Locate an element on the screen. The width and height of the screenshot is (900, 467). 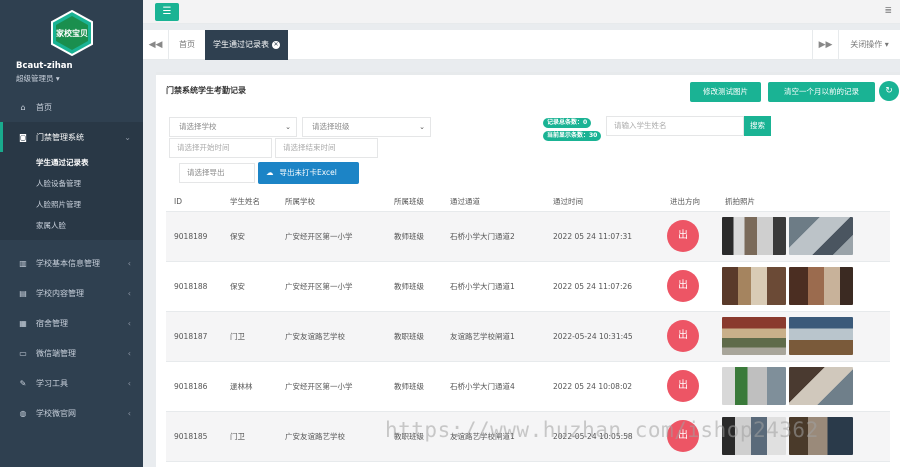
student-name-search-input: 请输入学生姓名 is located at coordinates (675, 126).